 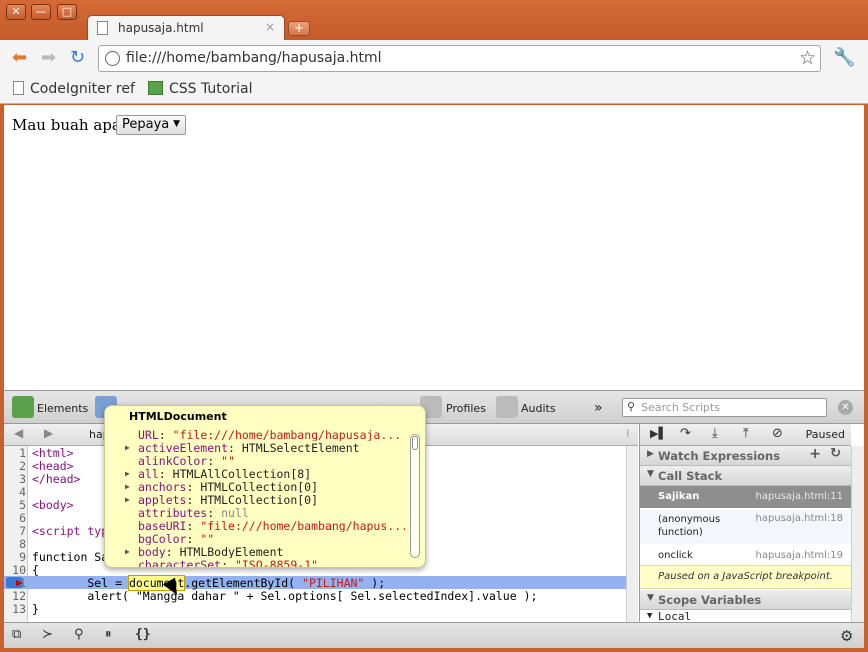 I want to click on property-row: attributes: null, so click(x=265, y=512).